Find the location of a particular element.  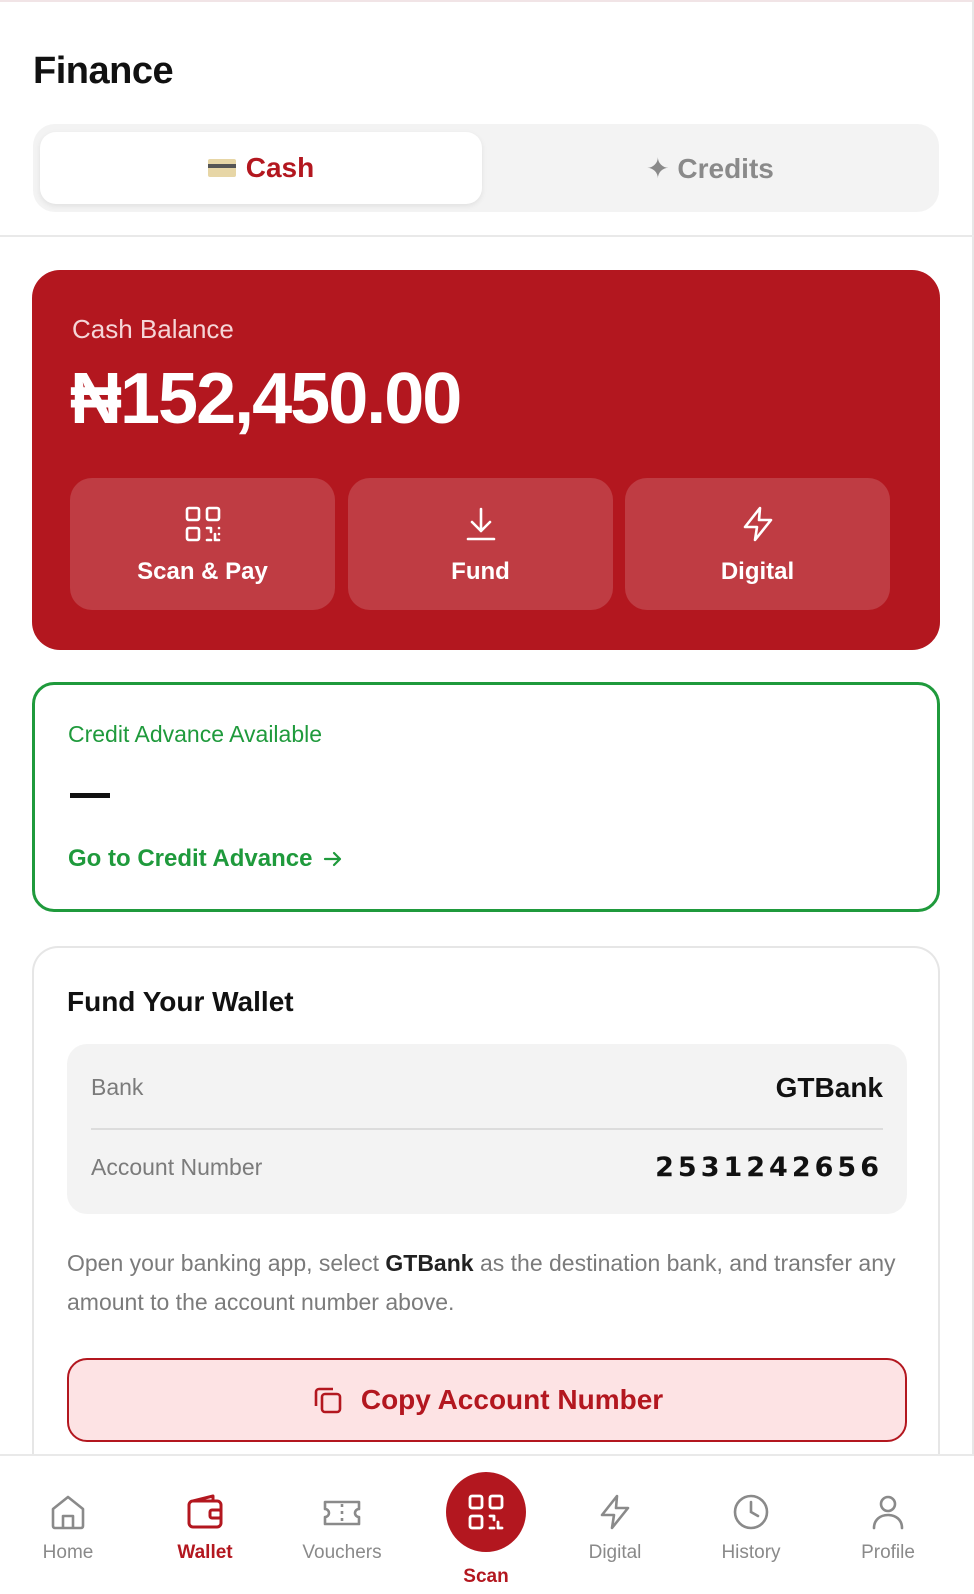

tab-digital-label: Digital is located at coordinates (615, 1552).